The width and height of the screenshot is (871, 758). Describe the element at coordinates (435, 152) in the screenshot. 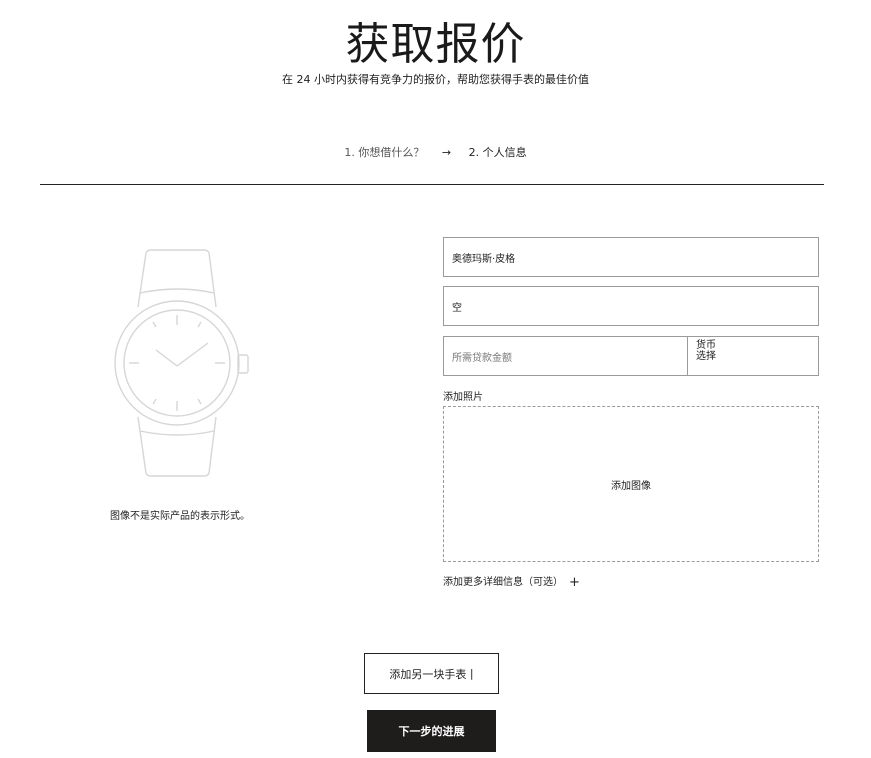

I see `step-indicator: 1. 你想借什么？ → 2. 个人信息` at that location.